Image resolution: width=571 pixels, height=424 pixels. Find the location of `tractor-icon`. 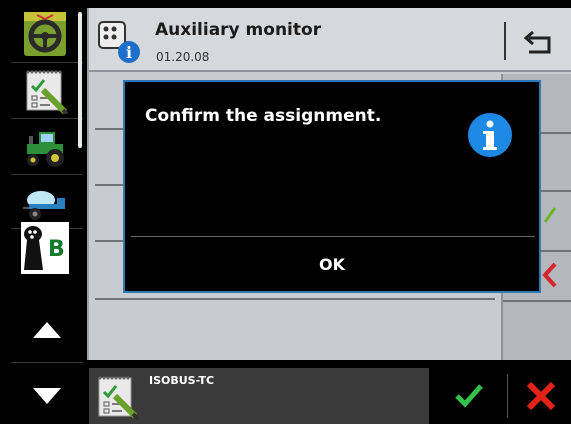

tractor-icon is located at coordinates (45, 146).